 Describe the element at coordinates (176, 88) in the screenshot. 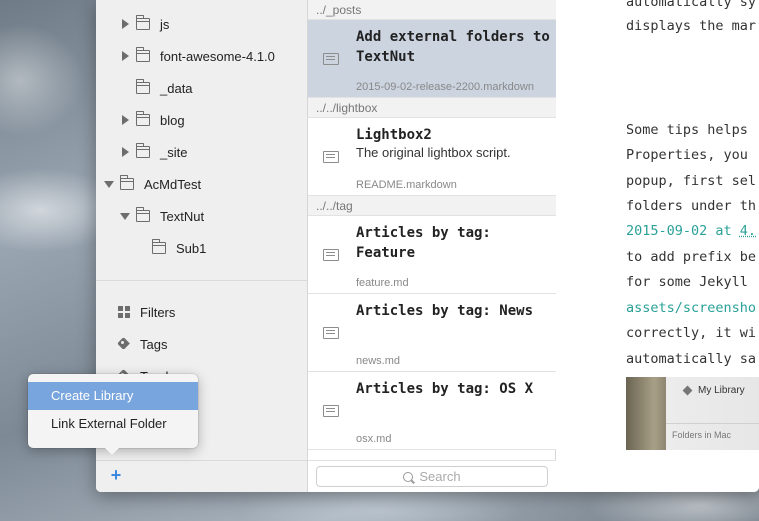

I see `sidebar-folder-label: _data` at that location.